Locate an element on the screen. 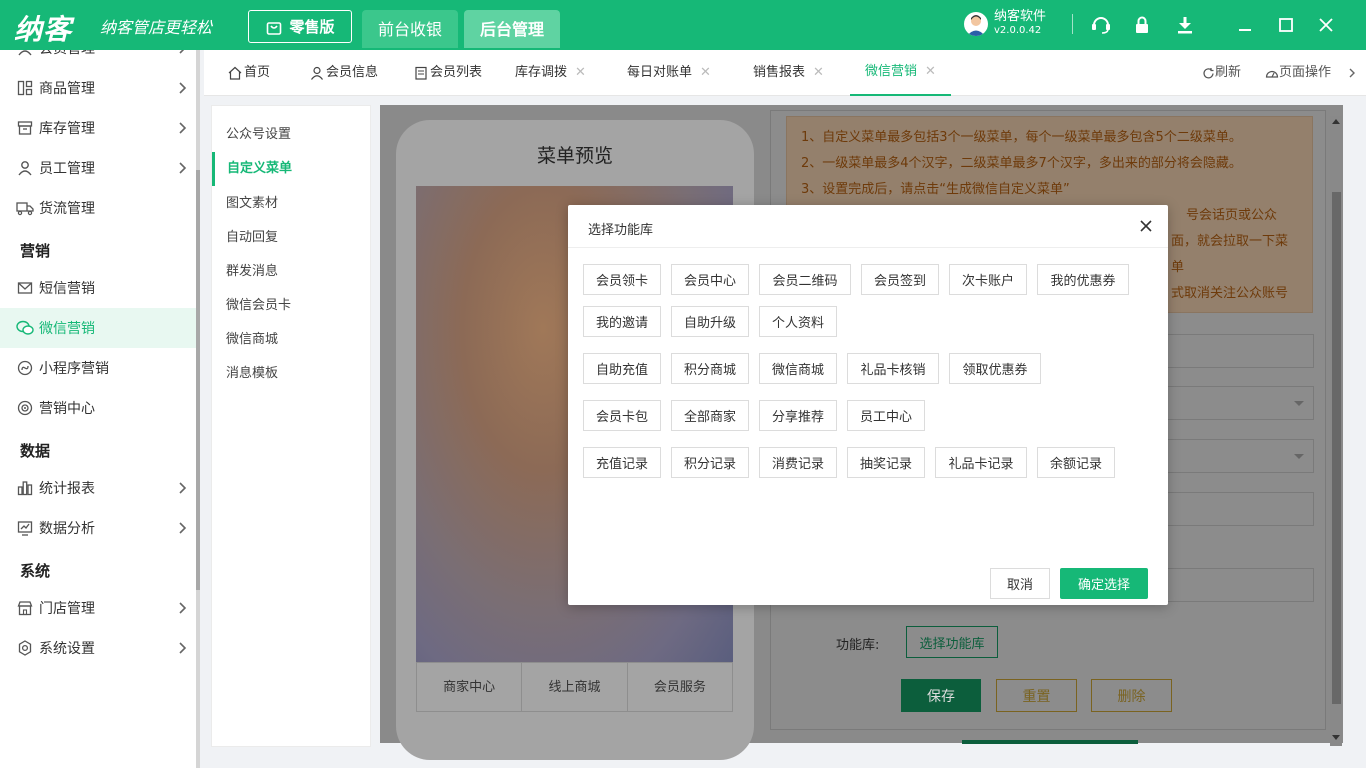 The image size is (1366, 768). sidebar-item-inventory: 库存管理 is located at coordinates (98, 128).